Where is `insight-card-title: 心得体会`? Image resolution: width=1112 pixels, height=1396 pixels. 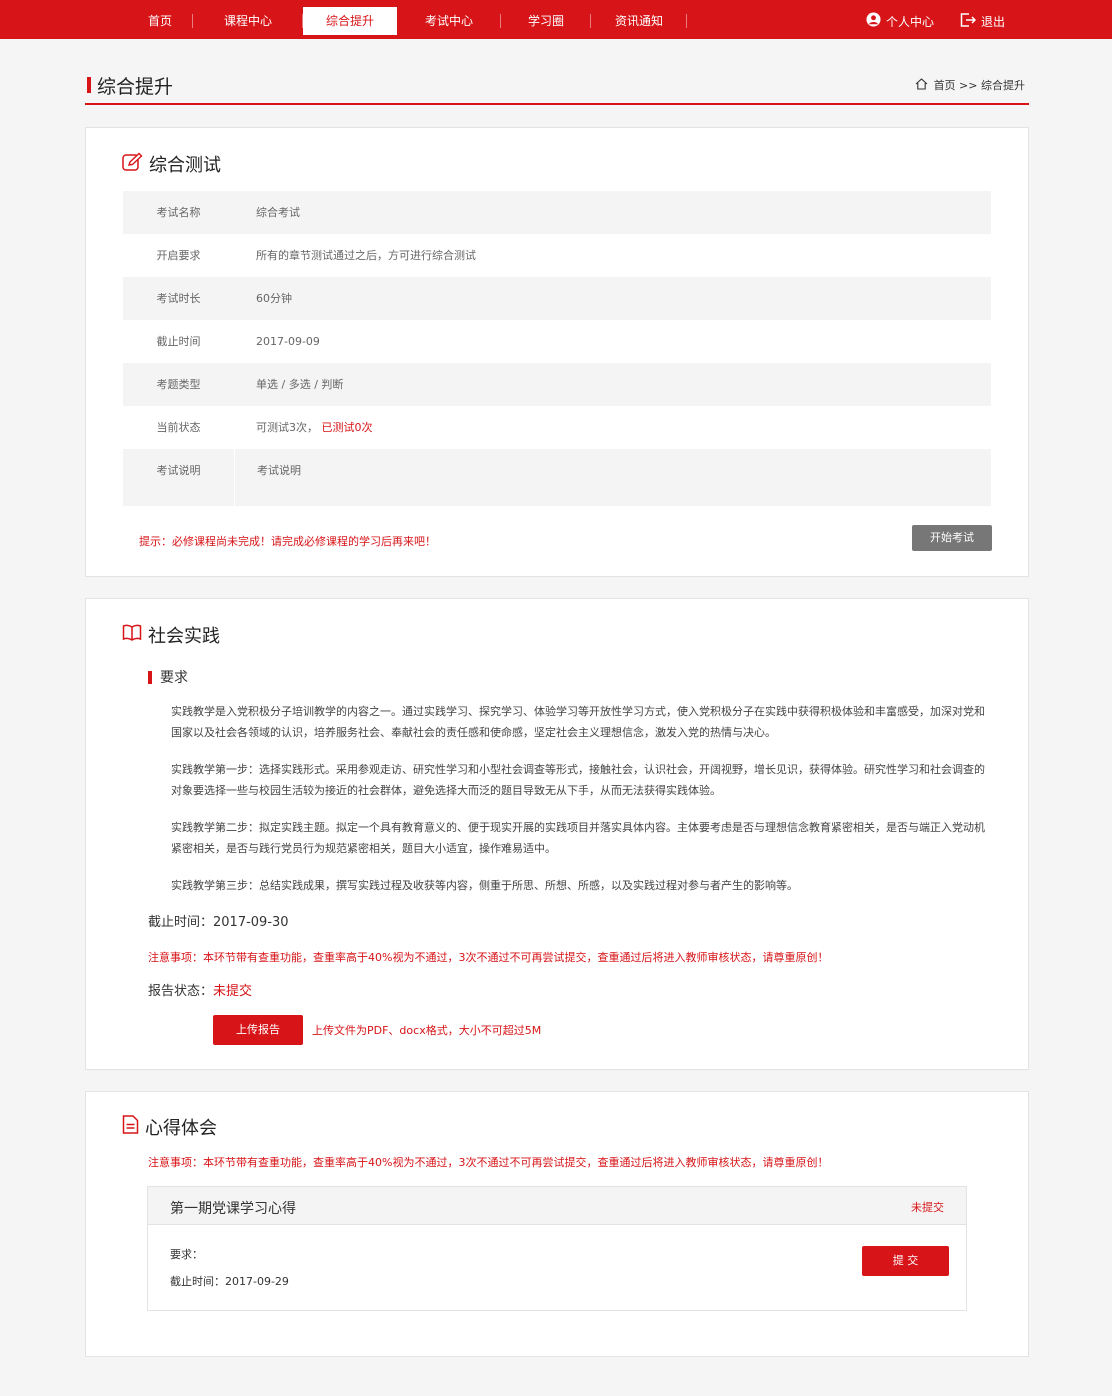
insight-card-title: 心得体会 is located at coordinates (169, 1127).